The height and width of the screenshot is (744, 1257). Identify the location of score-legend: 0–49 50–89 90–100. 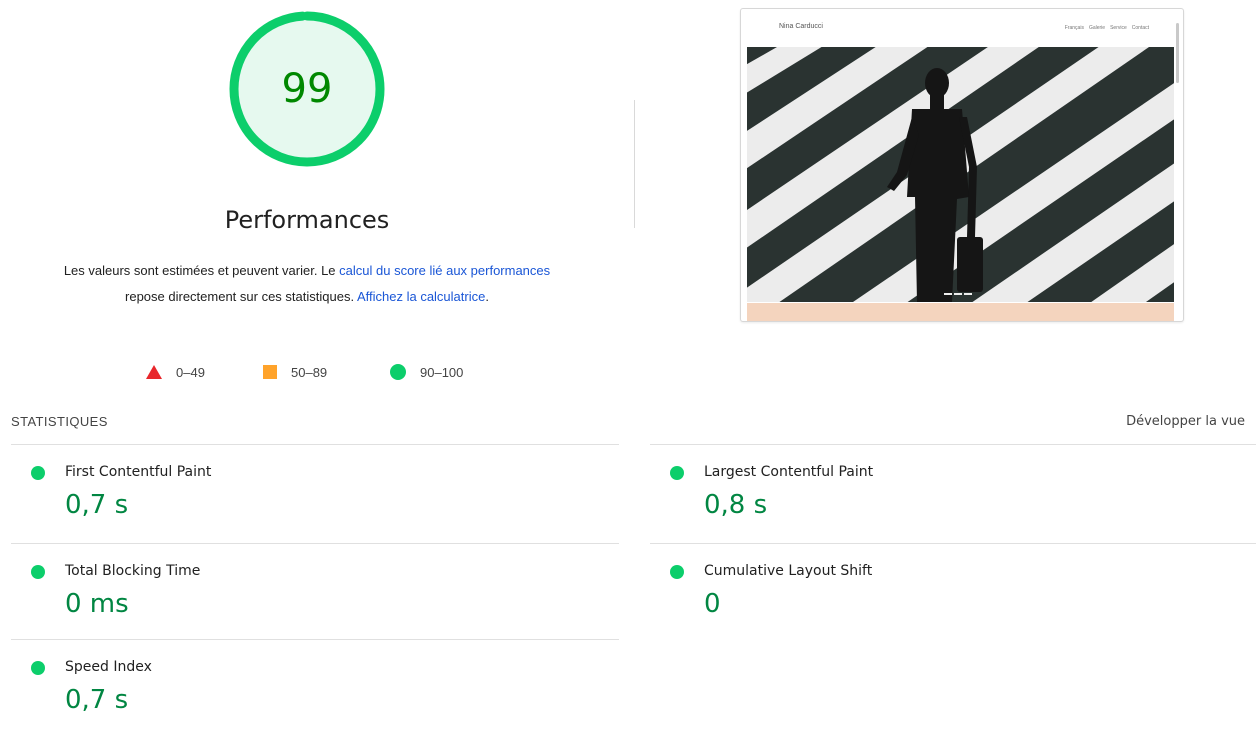
(307, 372).